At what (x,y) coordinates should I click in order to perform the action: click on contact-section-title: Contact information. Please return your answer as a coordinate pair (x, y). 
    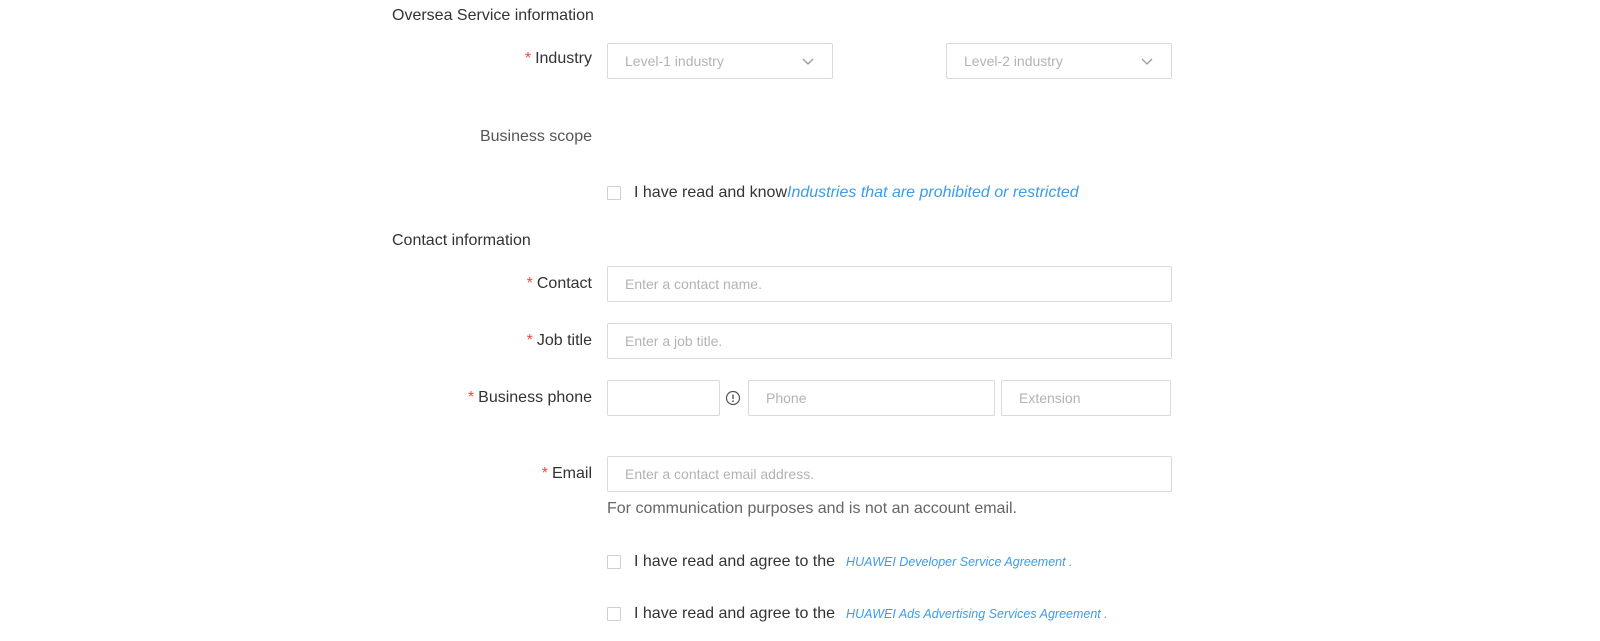
    Looking at the image, I should click on (461, 240).